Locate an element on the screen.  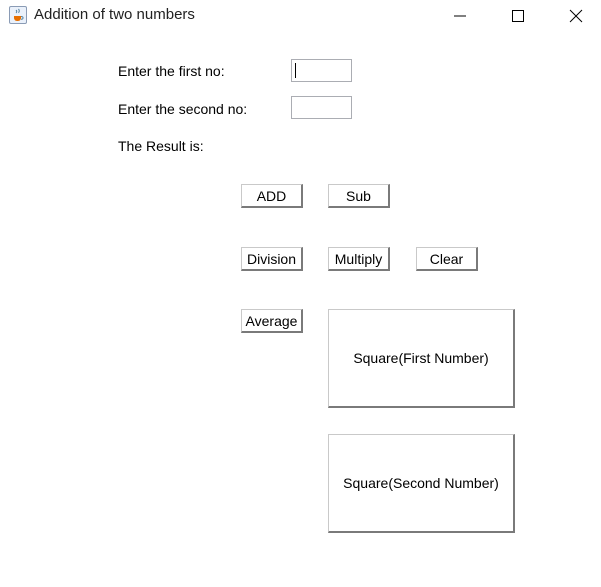
close-button is located at coordinates (576, 15).